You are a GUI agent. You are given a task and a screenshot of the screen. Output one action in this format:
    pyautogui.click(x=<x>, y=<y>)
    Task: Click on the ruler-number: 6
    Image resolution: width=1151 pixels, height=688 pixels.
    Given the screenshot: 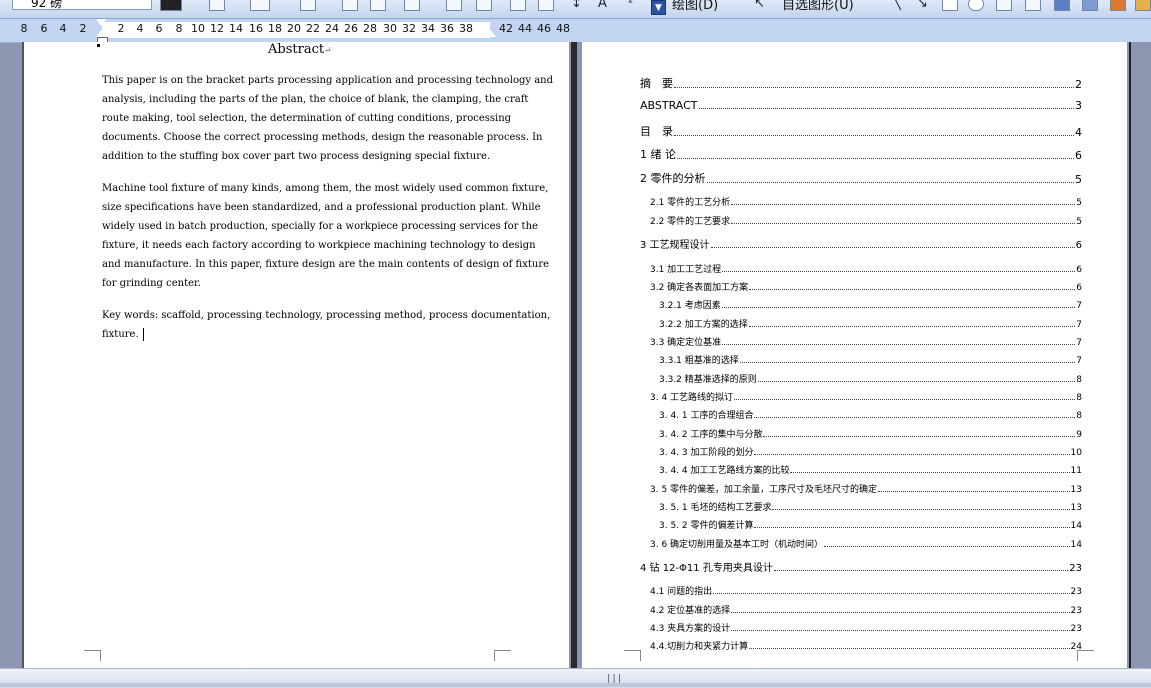 What is the action you would take?
    pyautogui.click(x=159, y=28)
    